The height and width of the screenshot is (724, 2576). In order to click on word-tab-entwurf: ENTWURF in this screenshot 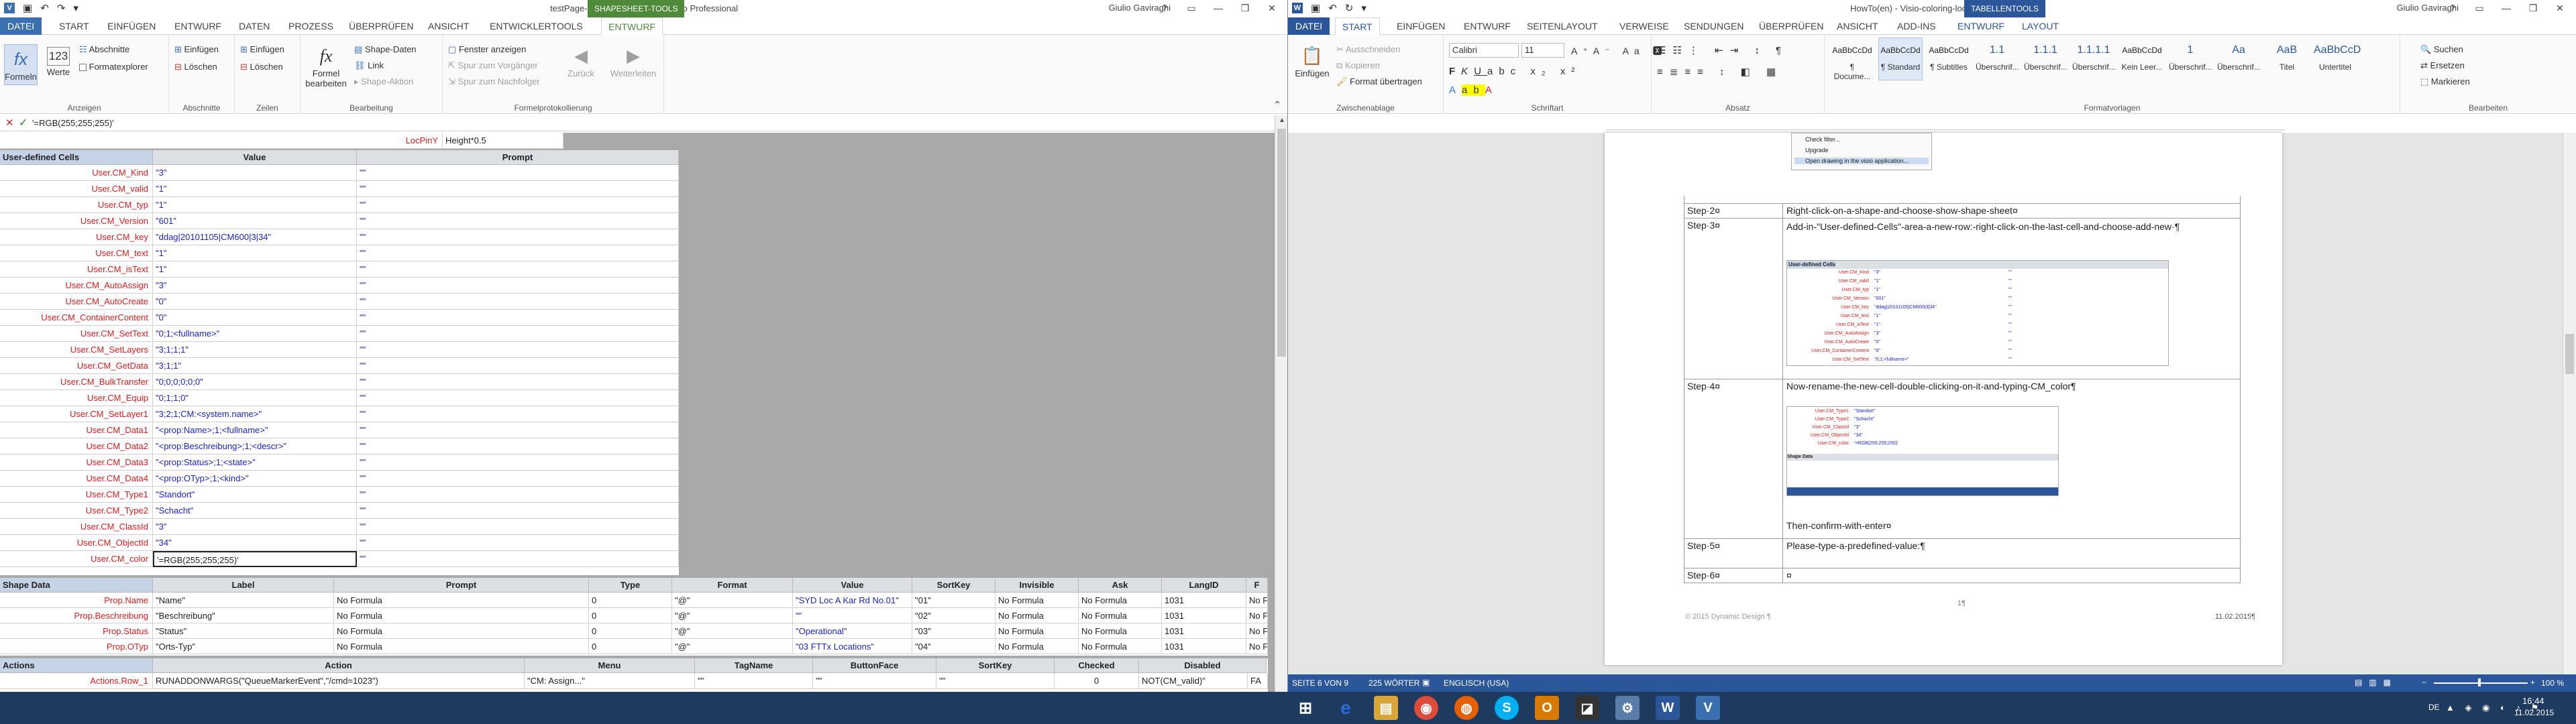, I will do `click(1487, 26)`.